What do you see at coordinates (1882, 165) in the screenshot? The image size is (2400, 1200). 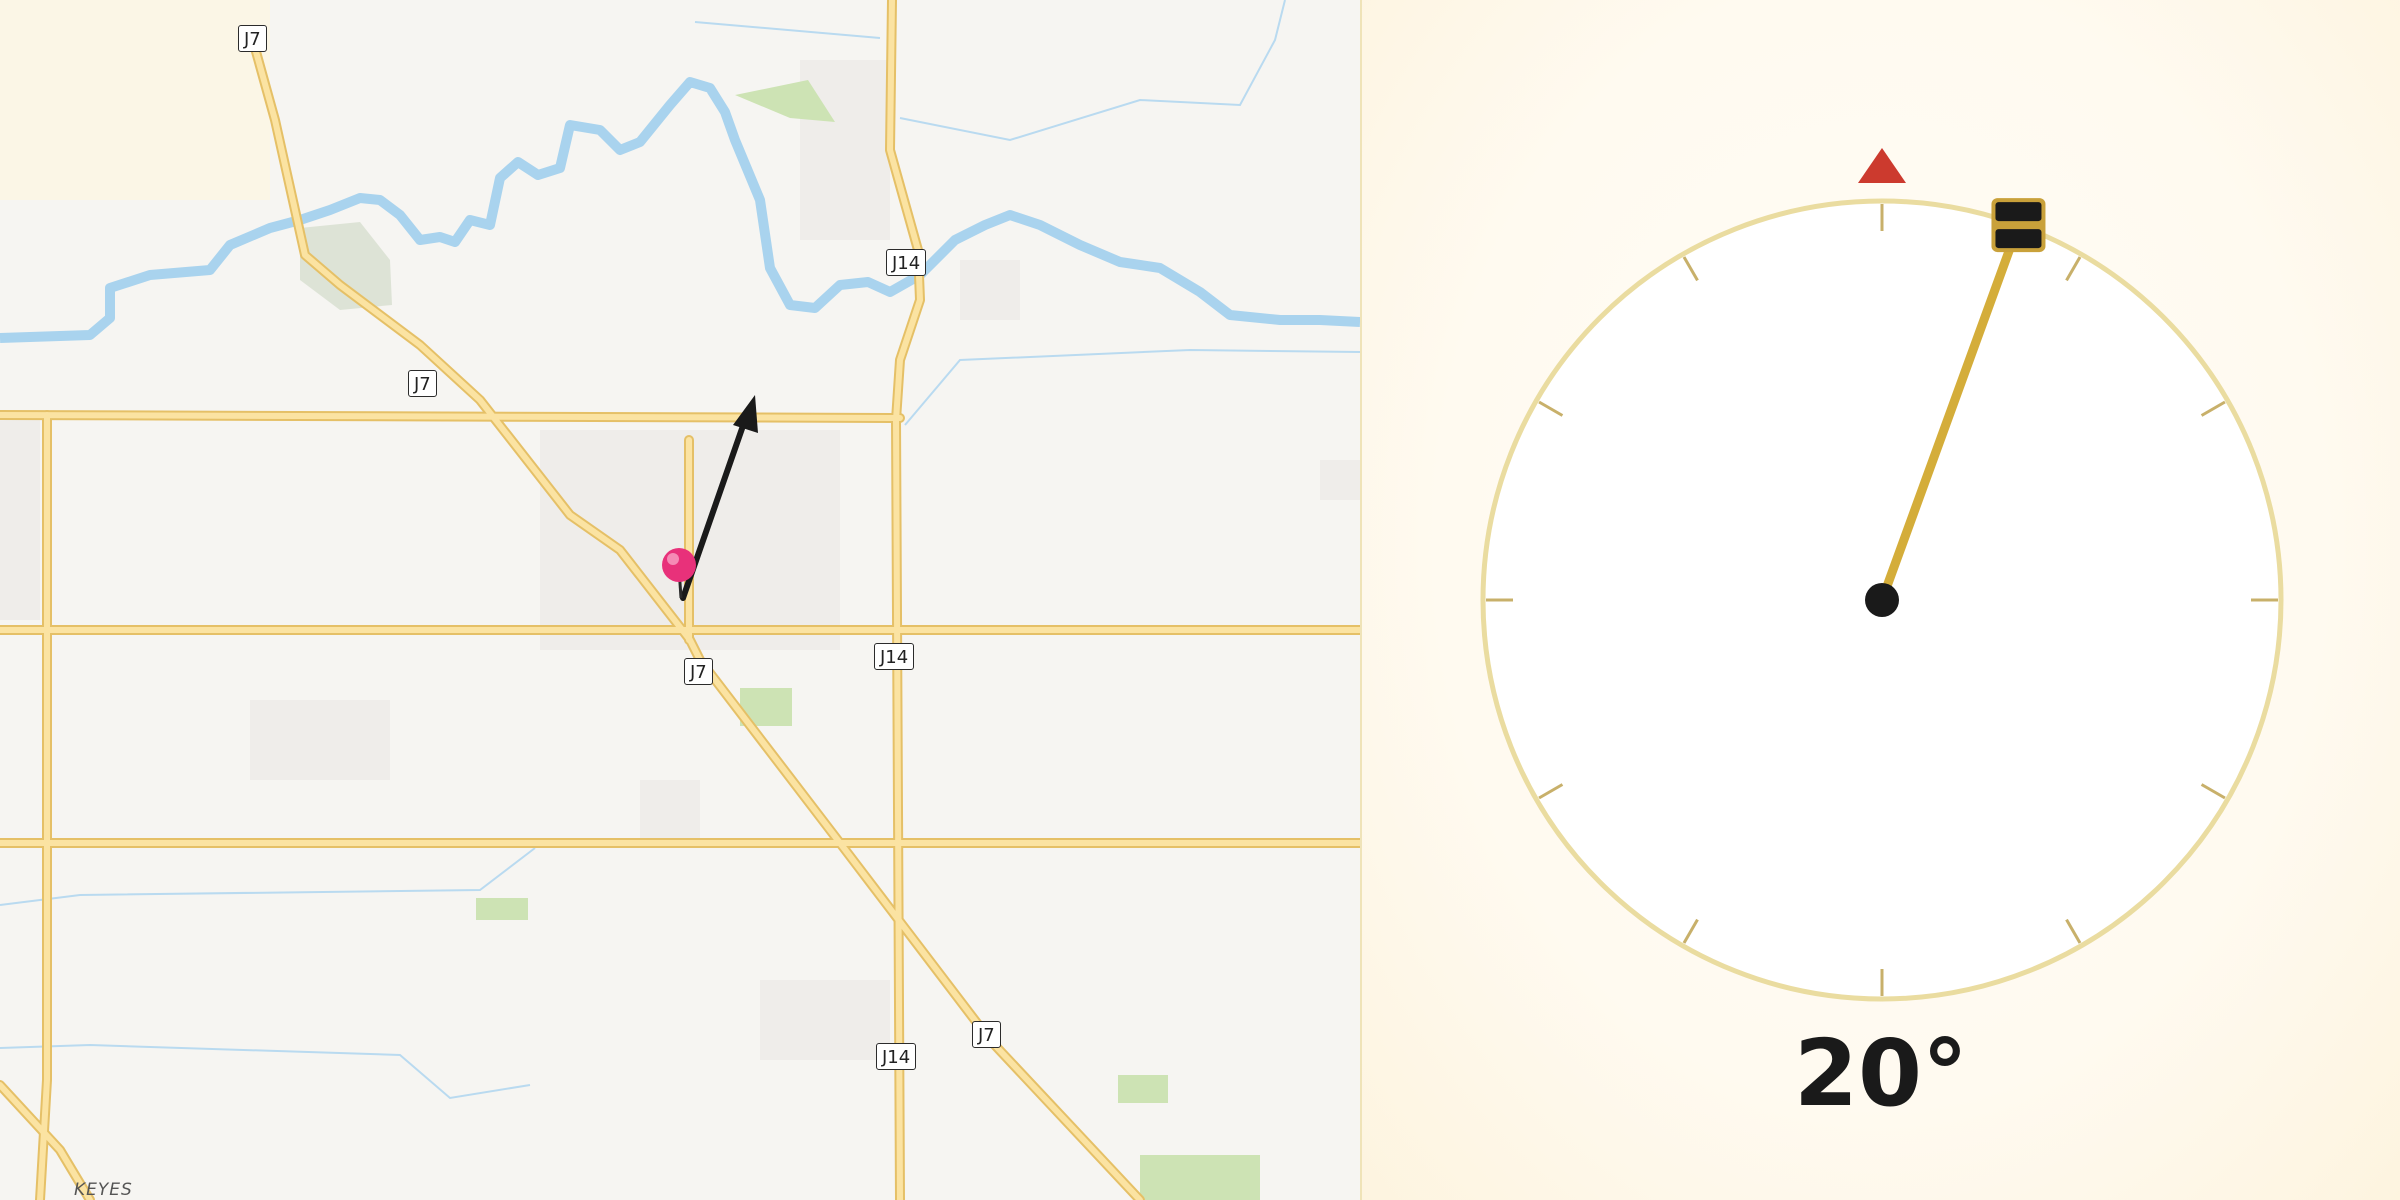 I see `north-triangle-icon` at bounding box center [1882, 165].